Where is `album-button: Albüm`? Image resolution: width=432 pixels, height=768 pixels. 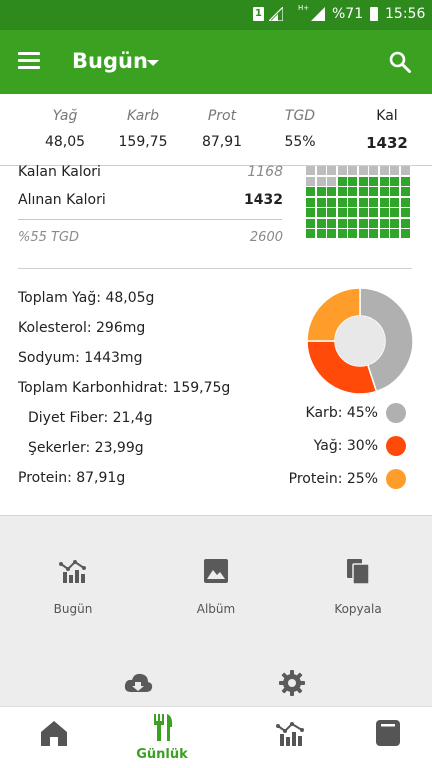 album-button: Albüm is located at coordinates (216, 586).